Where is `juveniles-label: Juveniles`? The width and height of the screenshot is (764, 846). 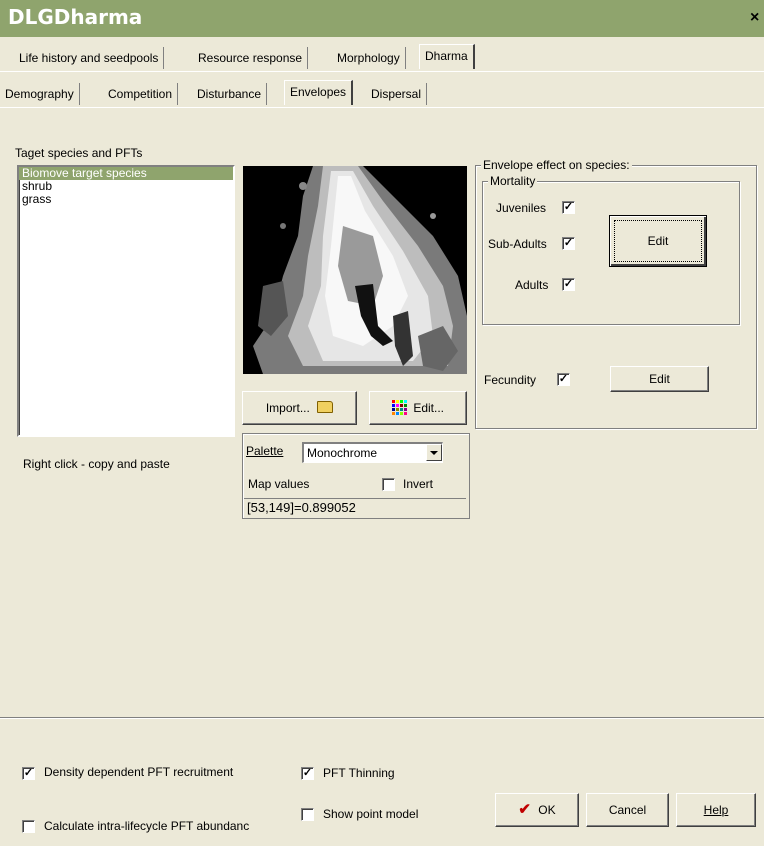 juveniles-label: Juveniles is located at coordinates (521, 208).